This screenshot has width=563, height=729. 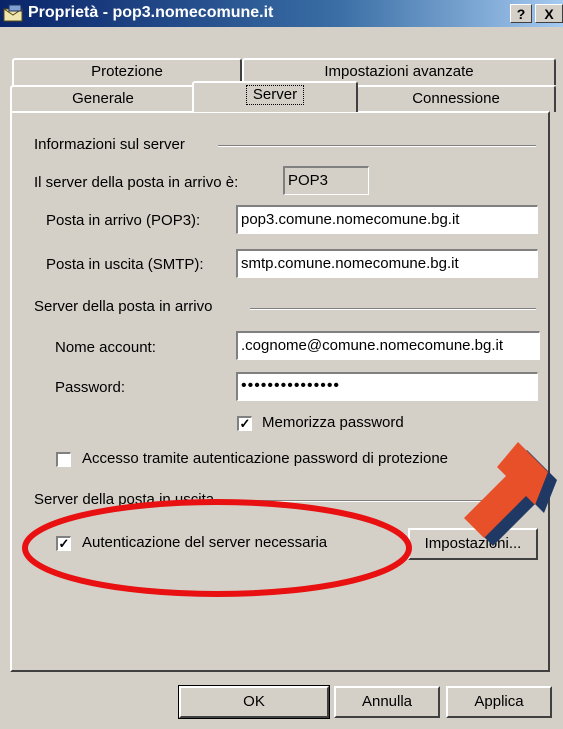 What do you see at coordinates (388, 345) in the screenshot?
I see `account-name-input: .cognome@comune.nomecomune.bg.it` at bounding box center [388, 345].